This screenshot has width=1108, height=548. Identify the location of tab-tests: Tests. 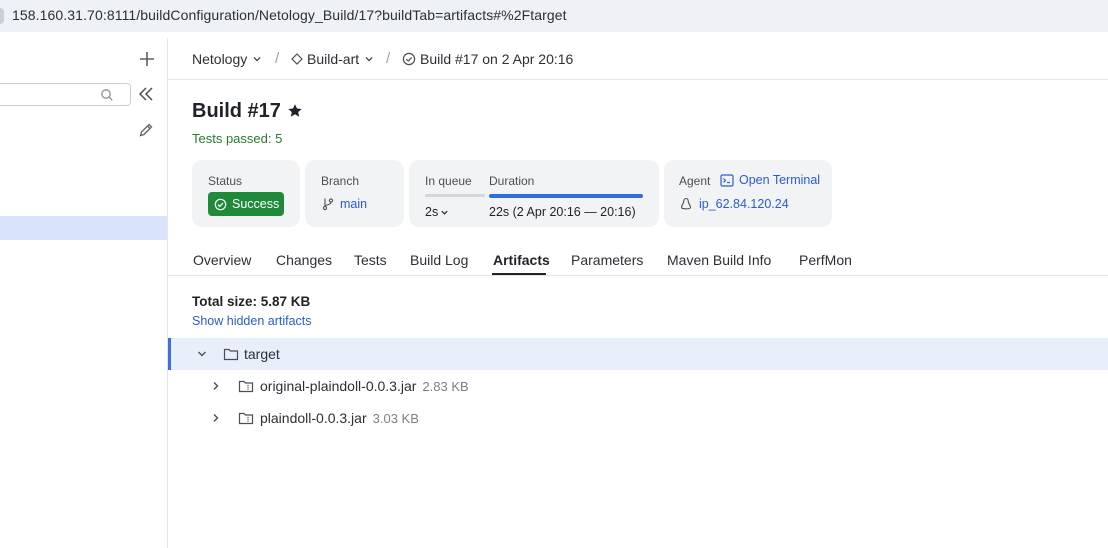
(370, 260).